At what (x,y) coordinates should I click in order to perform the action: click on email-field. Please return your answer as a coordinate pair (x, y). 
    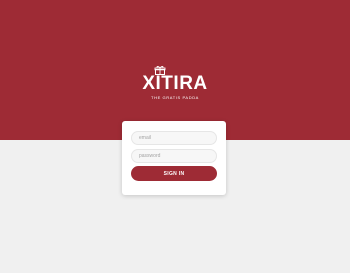
    Looking at the image, I should click on (174, 138).